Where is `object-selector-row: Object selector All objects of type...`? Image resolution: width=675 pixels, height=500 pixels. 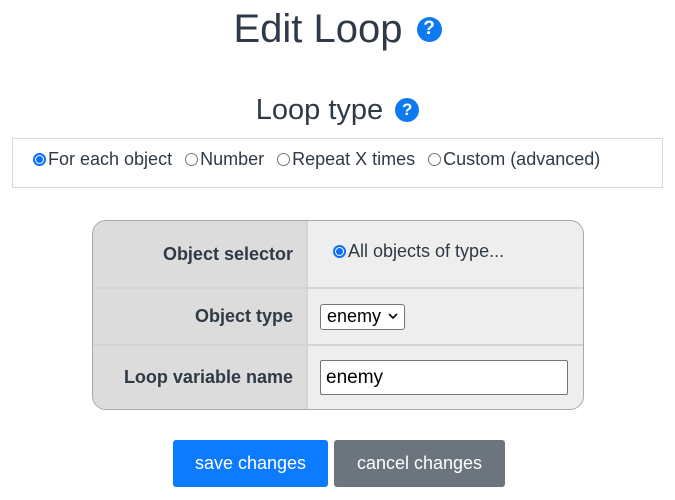
object-selector-row: Object selector All objects of type... is located at coordinates (338, 255).